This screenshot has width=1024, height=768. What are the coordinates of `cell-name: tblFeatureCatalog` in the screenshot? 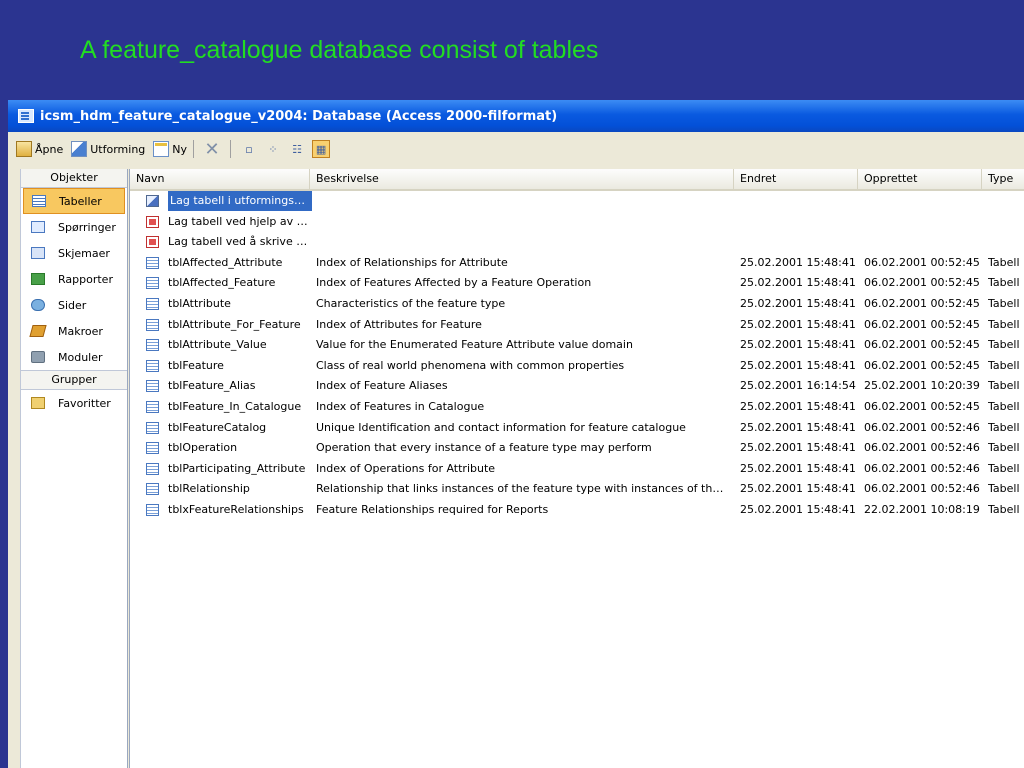 It's located at (217, 428).